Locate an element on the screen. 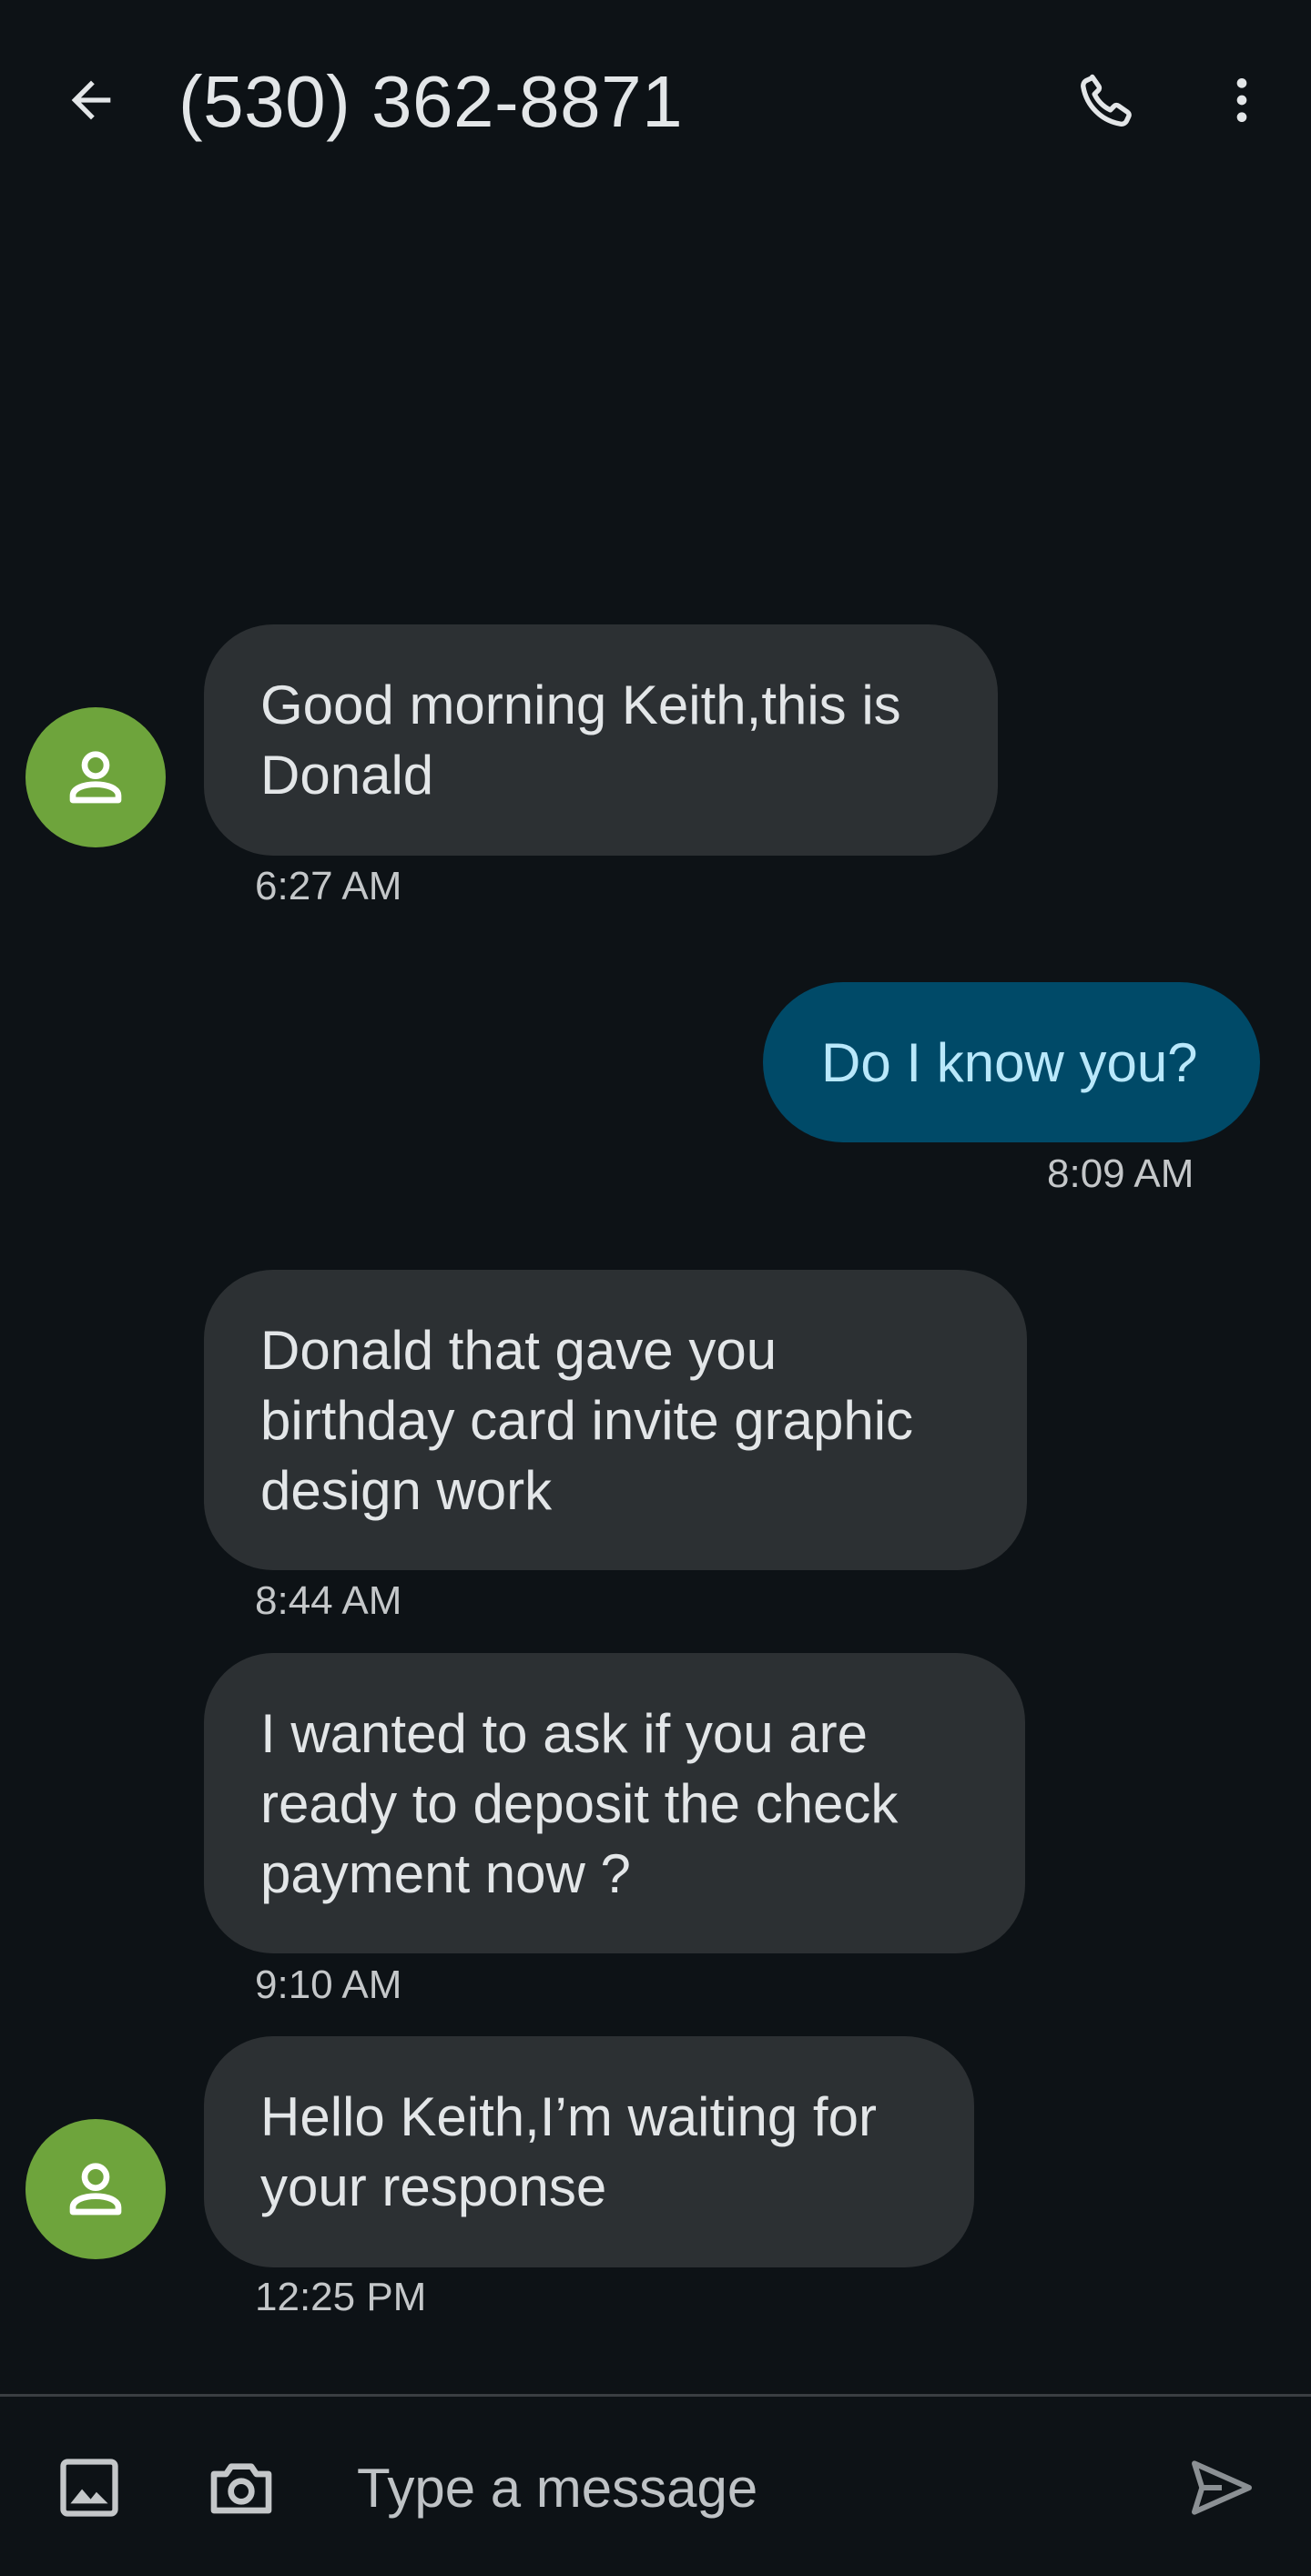 The image size is (1311, 2576). send-button is located at coordinates (1221, 2487).